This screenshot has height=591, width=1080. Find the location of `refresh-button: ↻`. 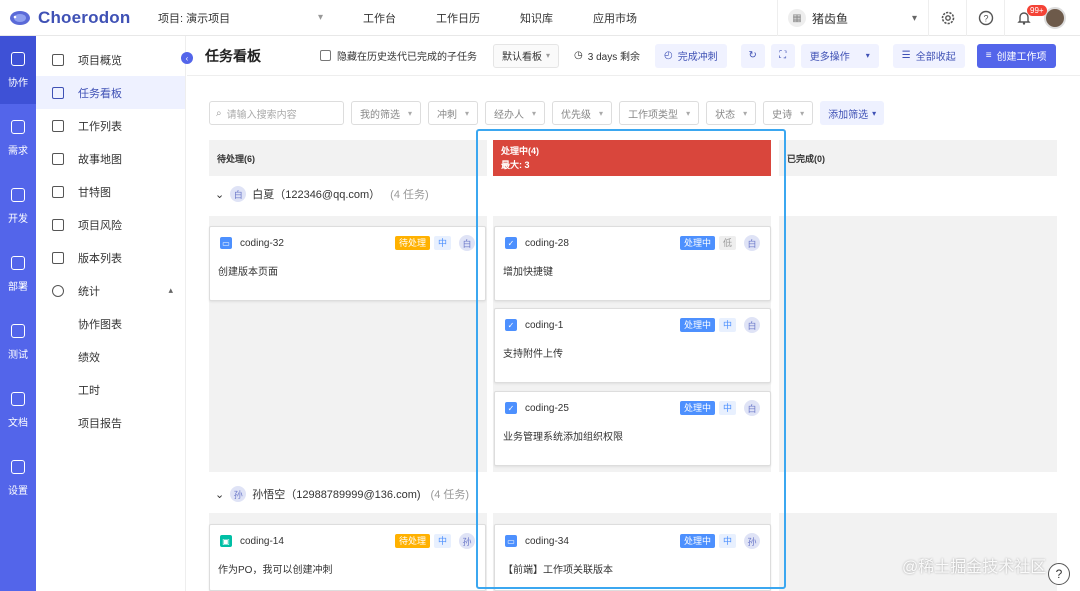

refresh-button: ↻ is located at coordinates (752, 55).